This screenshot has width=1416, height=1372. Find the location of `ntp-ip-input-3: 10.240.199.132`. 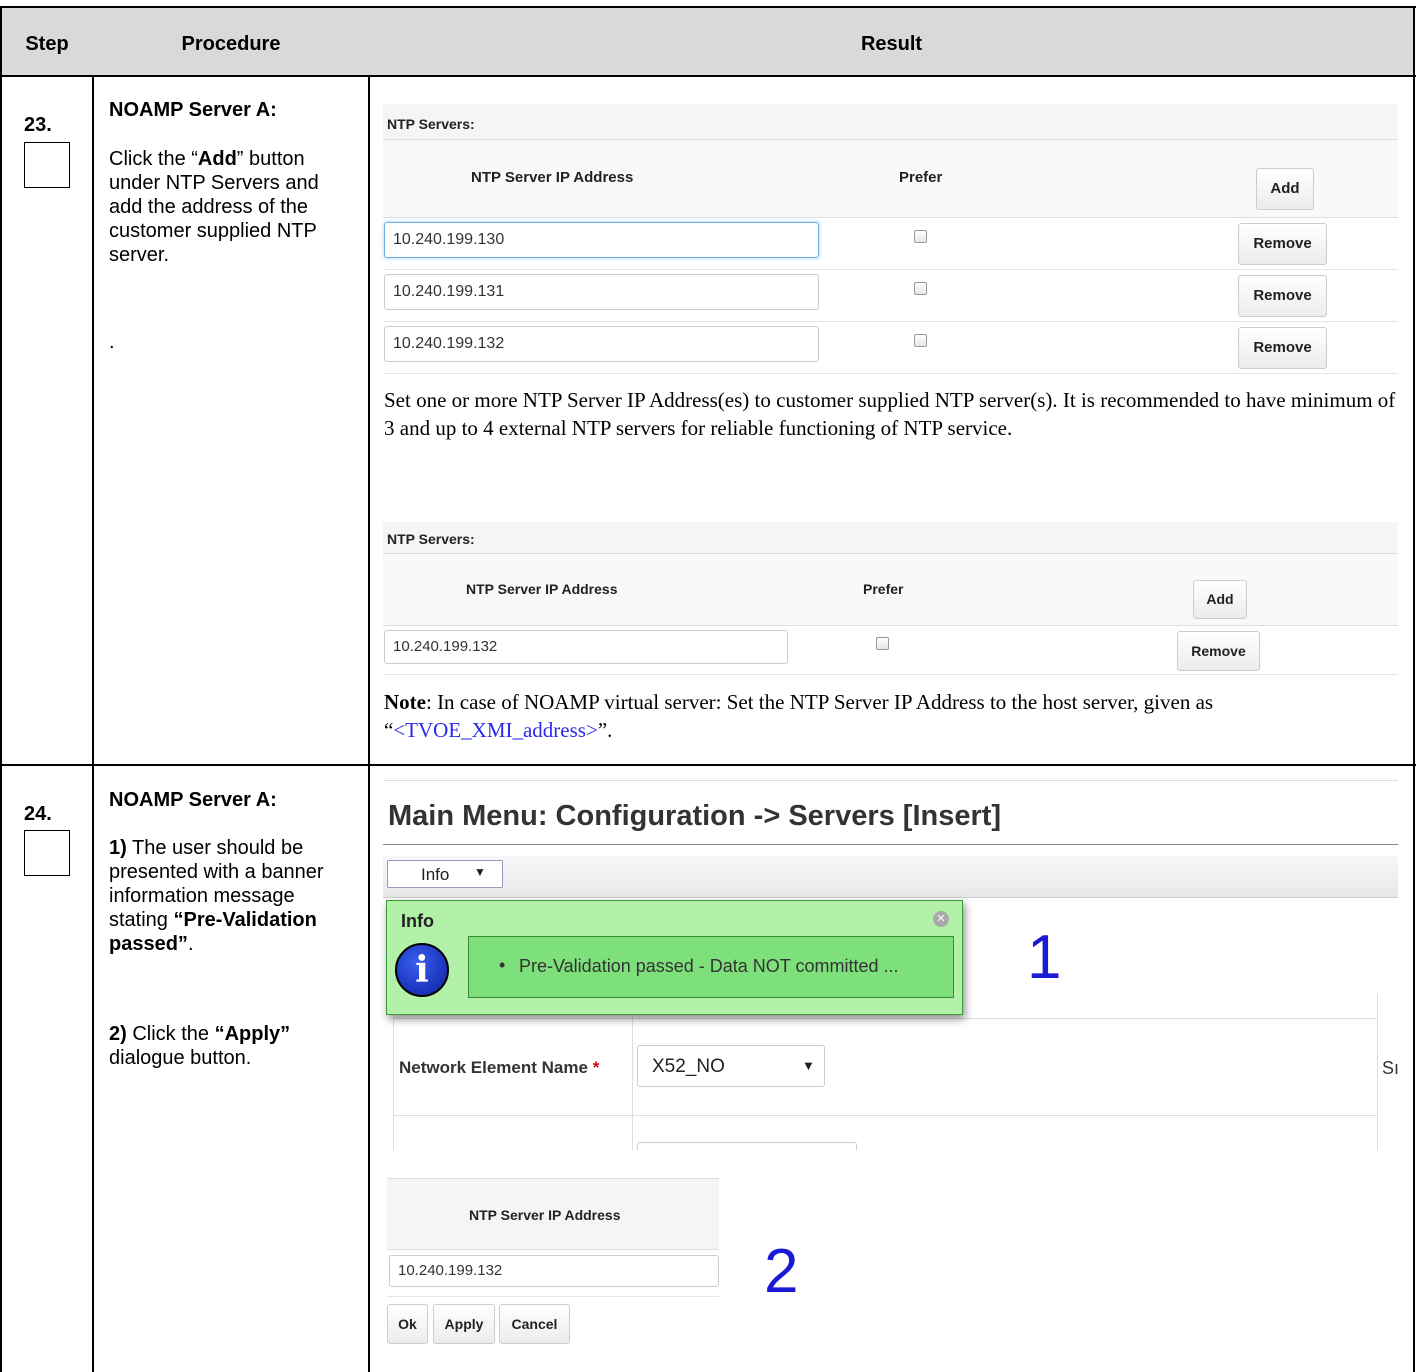

ntp-ip-input-3: 10.240.199.132 is located at coordinates (601, 344).